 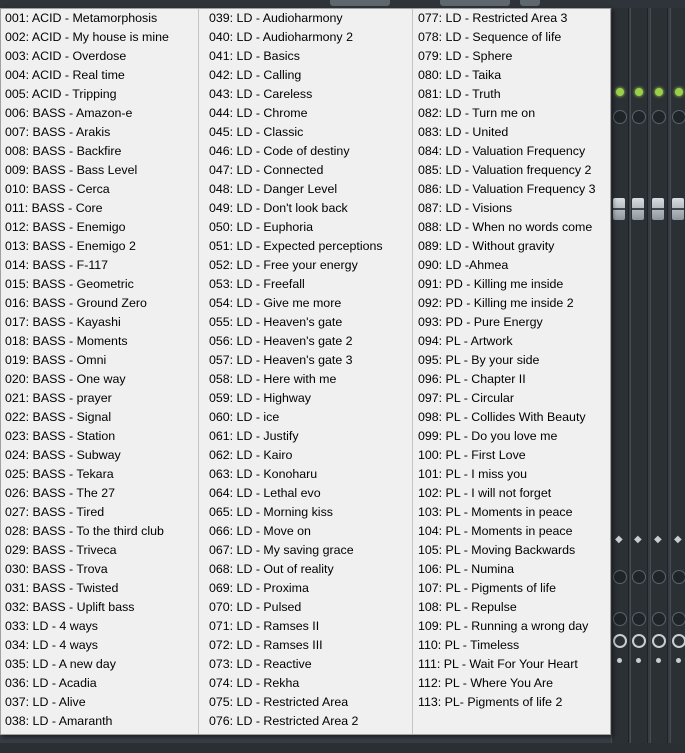 What do you see at coordinates (308, 721) in the screenshot?
I see `preset-item: 076: LD - Restricted Area 2` at bounding box center [308, 721].